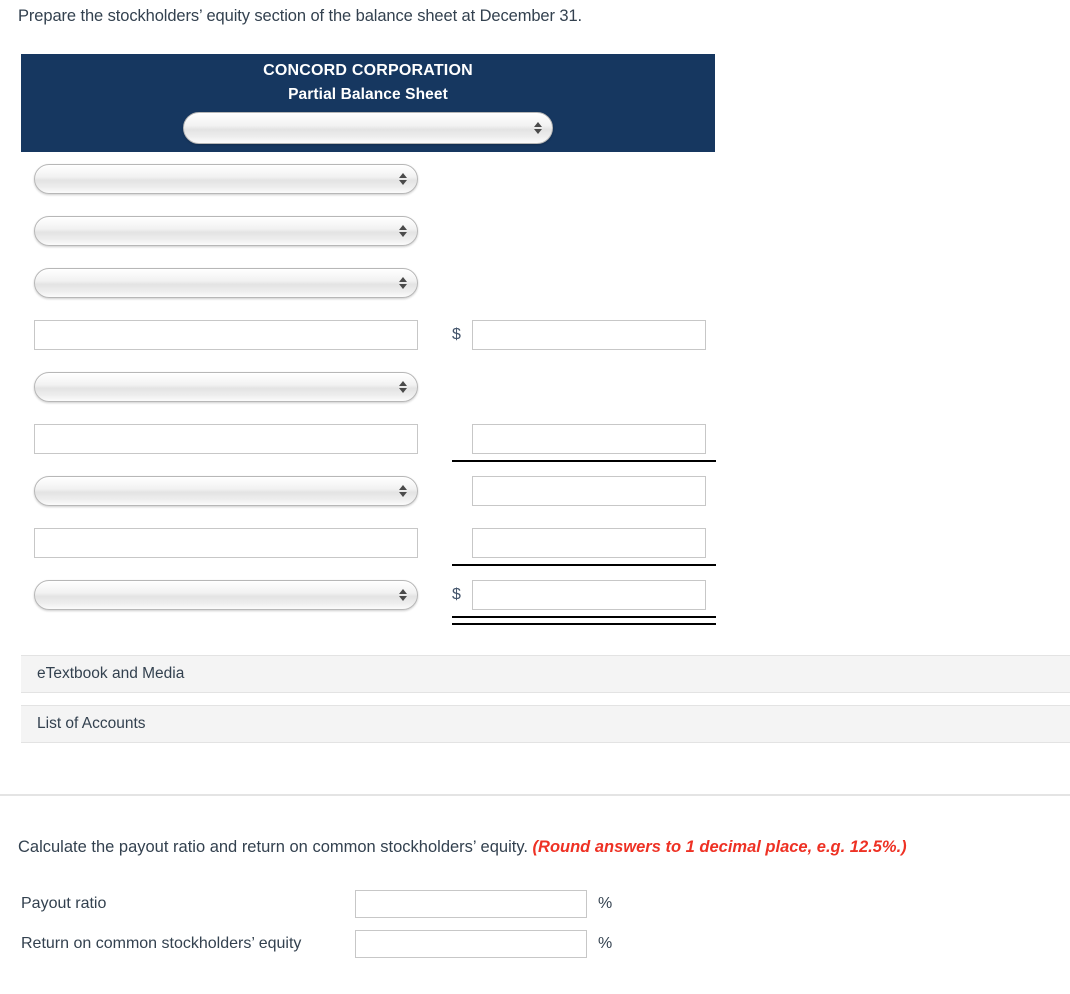 The width and height of the screenshot is (1070, 994). Describe the element at coordinates (545, 674) in the screenshot. I see `etextbook-and-media-bar: eTextbook and Media` at that location.